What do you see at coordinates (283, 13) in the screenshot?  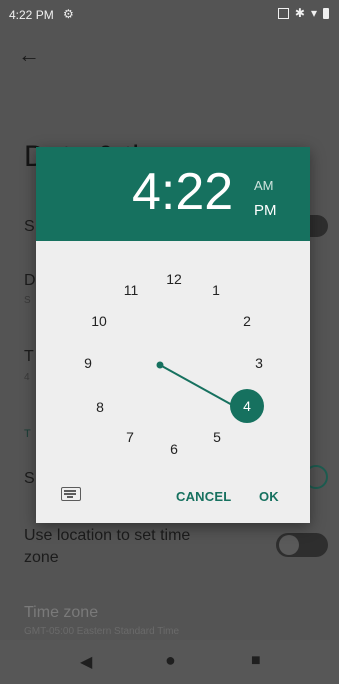 I see `screenshot-icon` at bounding box center [283, 13].